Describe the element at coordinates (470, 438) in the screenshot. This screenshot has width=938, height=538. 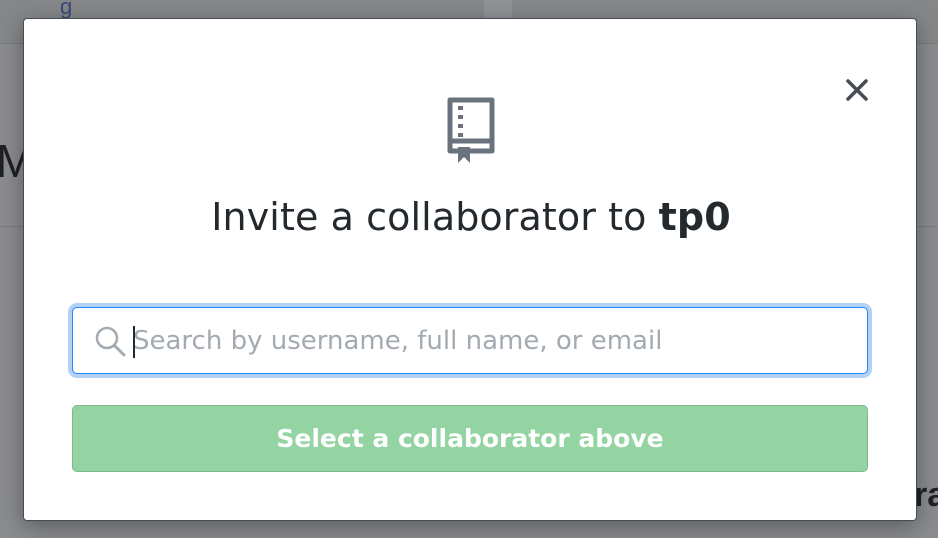
I see `add-collaborator-button: Select a collaborator above` at that location.